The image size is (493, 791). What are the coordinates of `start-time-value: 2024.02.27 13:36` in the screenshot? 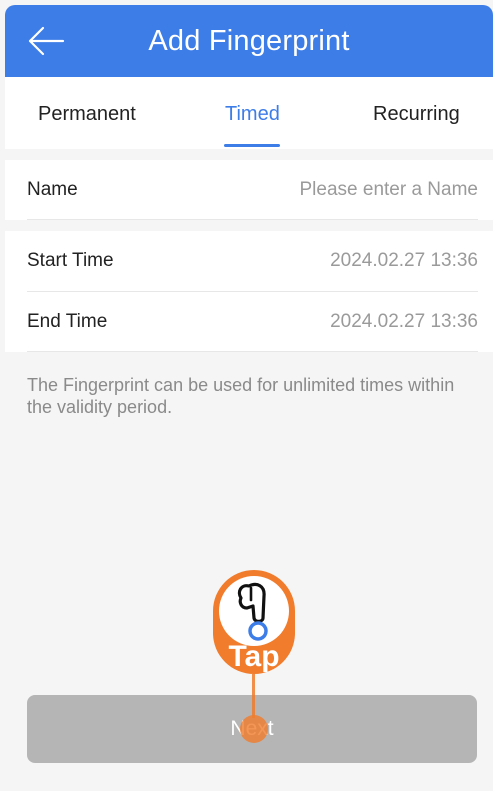 It's located at (404, 261).